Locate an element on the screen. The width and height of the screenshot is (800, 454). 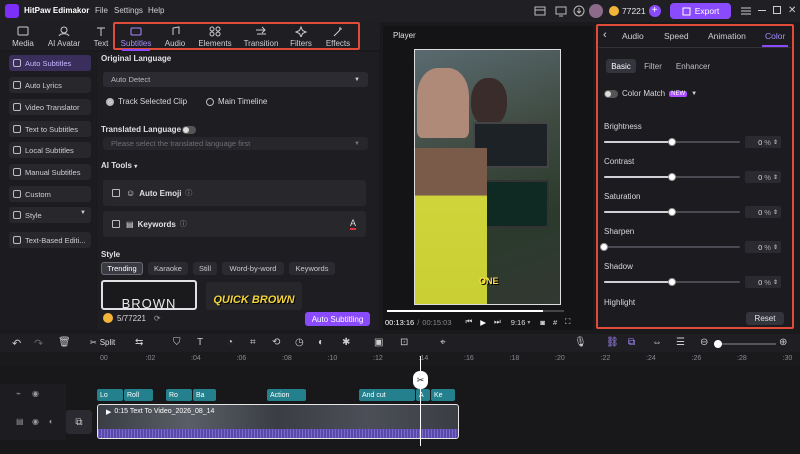
subtitle-clip: Action is located at coordinates (286, 395).